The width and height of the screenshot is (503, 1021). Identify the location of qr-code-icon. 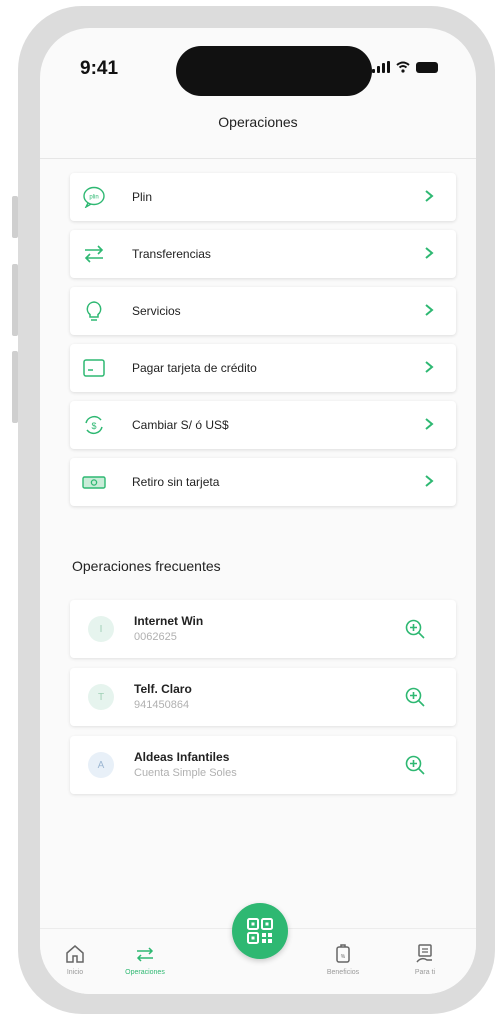
(260, 931).